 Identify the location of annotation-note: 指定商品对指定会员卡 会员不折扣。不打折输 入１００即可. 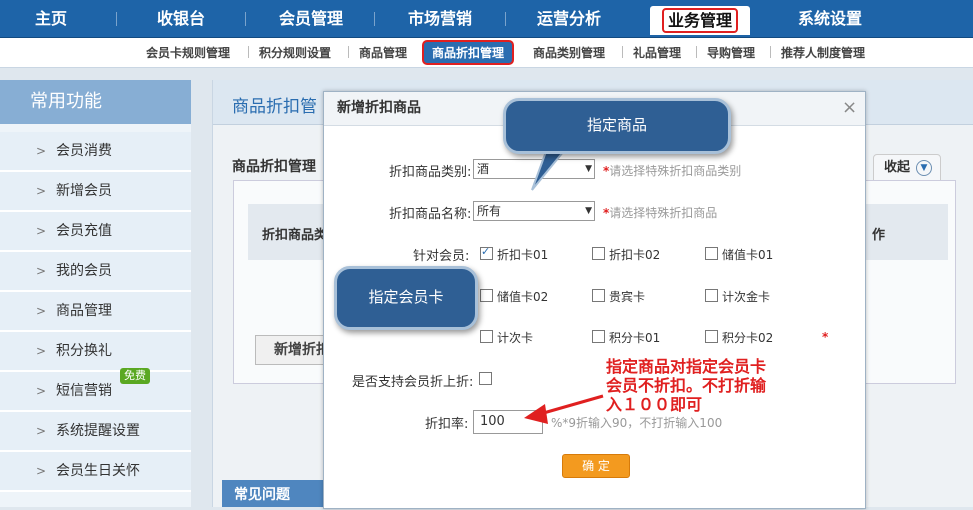
(686, 385).